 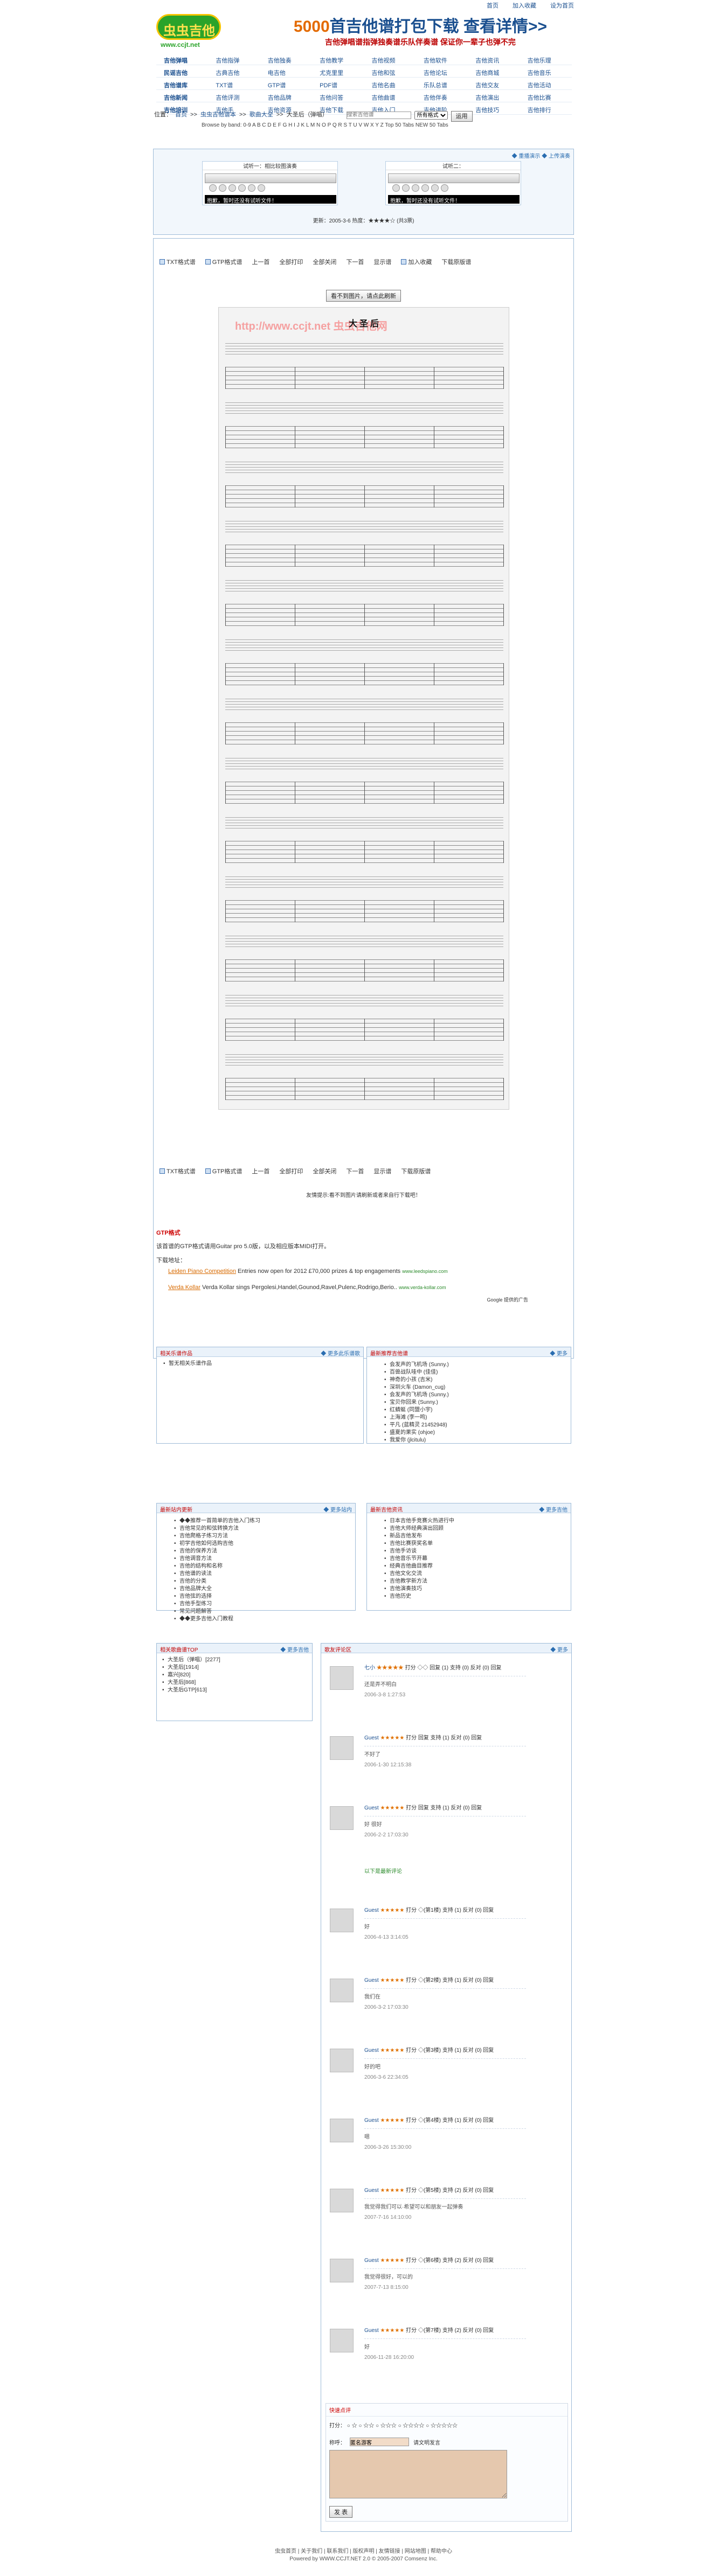 I want to click on comments-more: ◆ 更多, so click(x=559, y=1649).